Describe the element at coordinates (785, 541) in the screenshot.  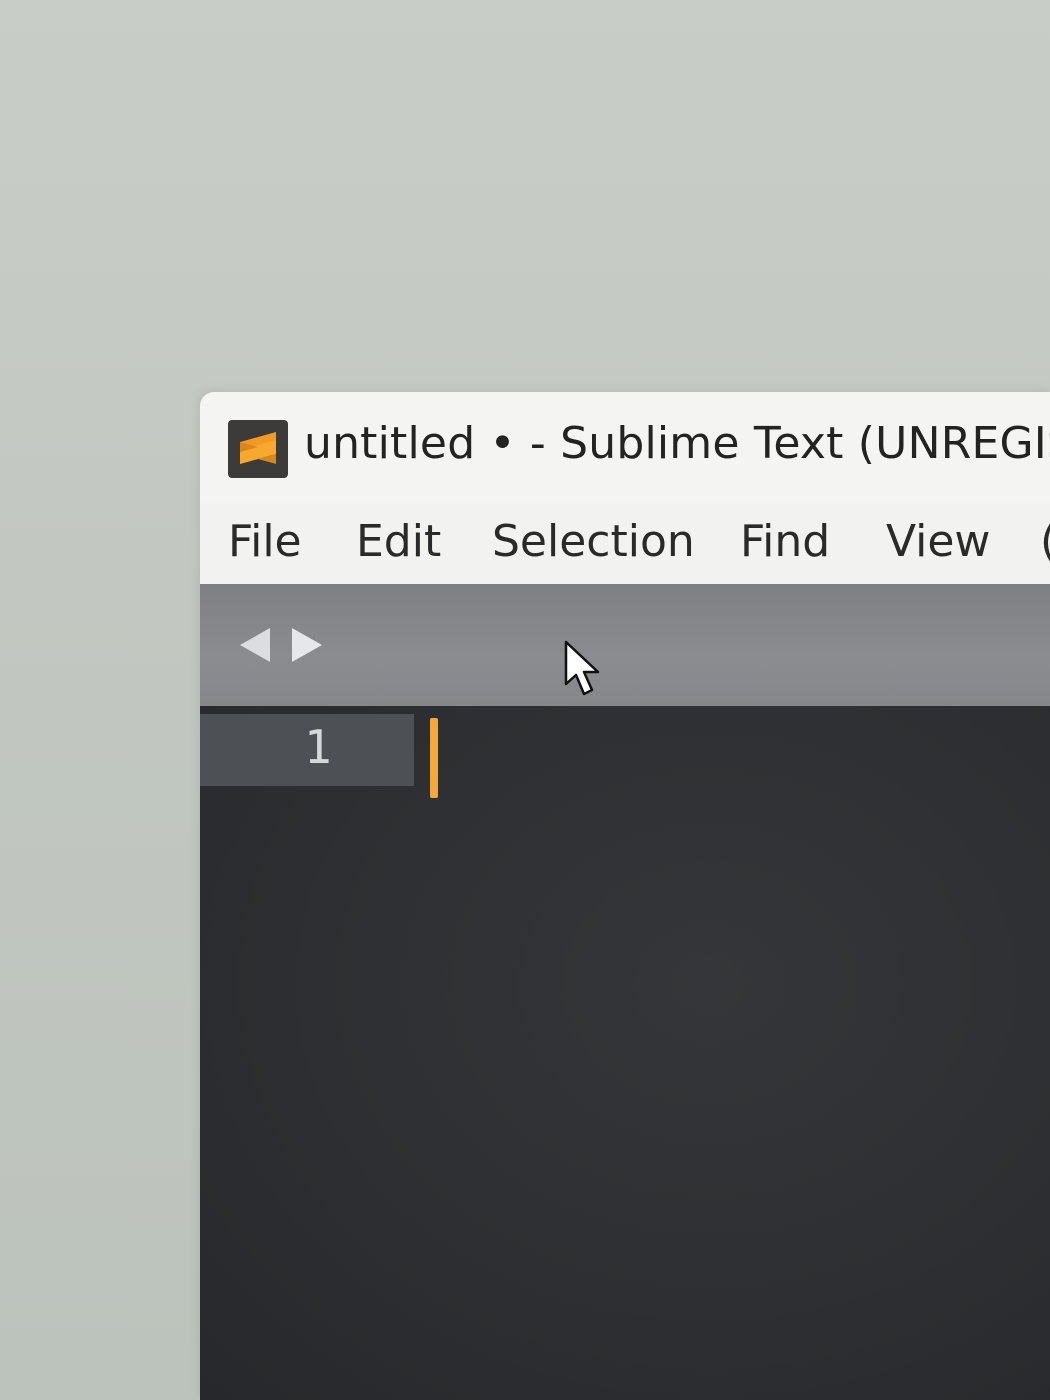
I see `menu-item-find: Find` at that location.